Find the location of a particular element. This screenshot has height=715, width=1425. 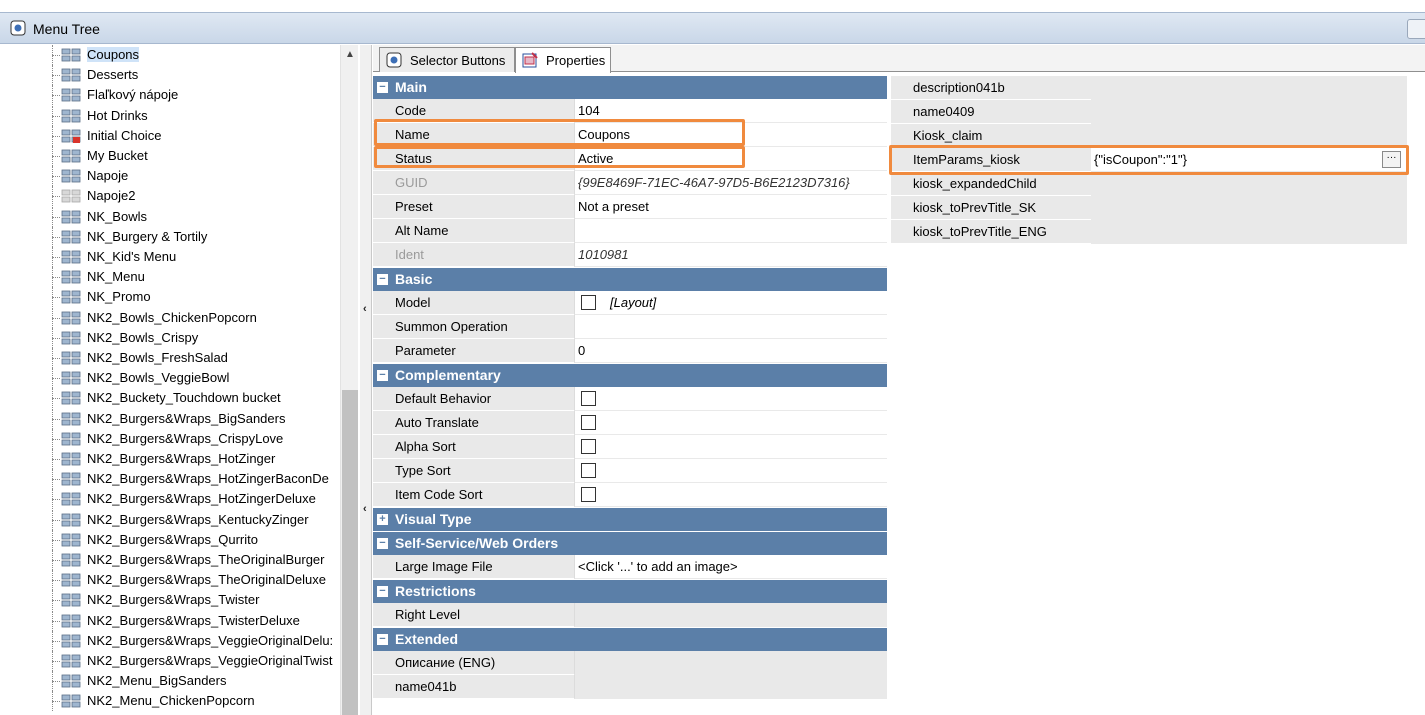

ext-prop-row: name0409 is located at coordinates (1158, 112).